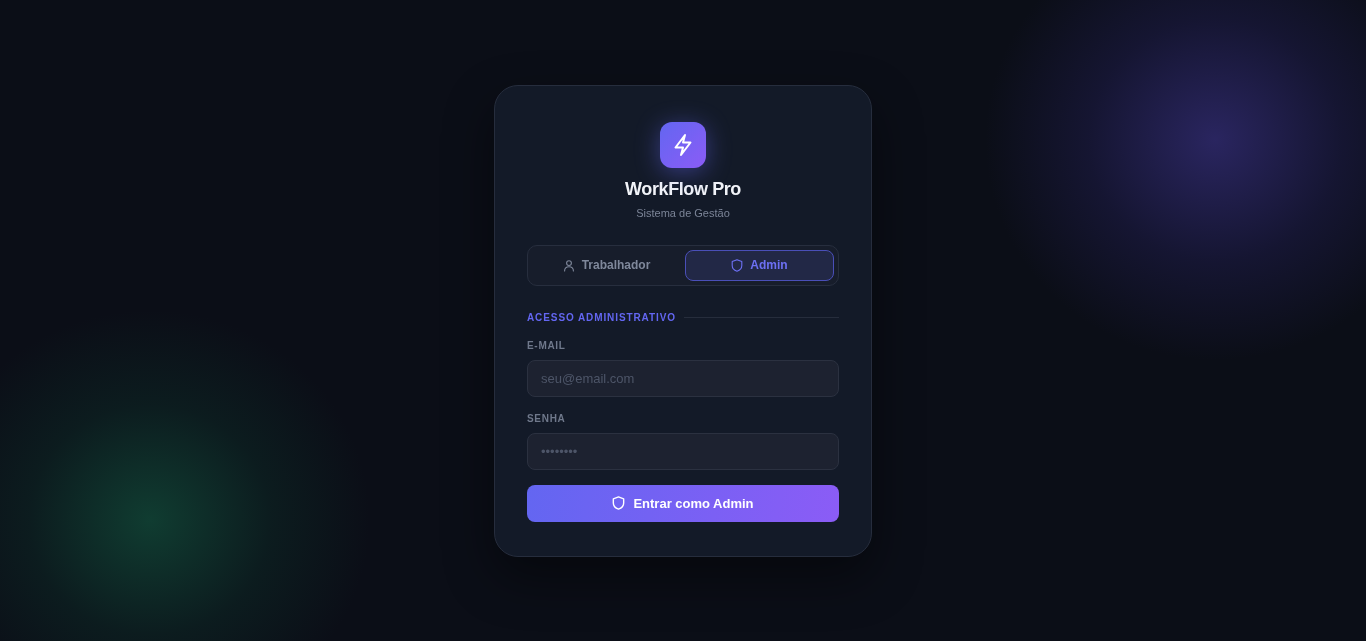 This screenshot has height=641, width=1366. I want to click on app-subtitle: Sistema de Gestão, so click(683, 212).